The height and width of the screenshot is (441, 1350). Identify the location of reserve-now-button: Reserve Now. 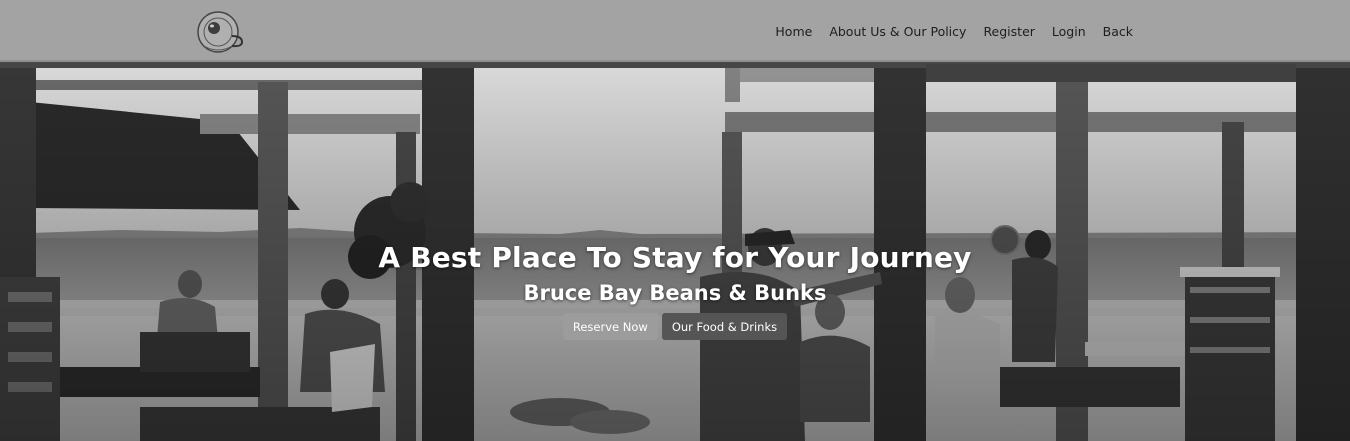
(610, 326).